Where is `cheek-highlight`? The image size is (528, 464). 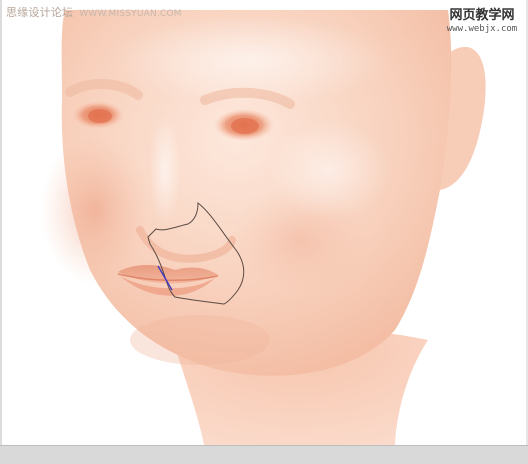
cheek-highlight is located at coordinates (330, 170).